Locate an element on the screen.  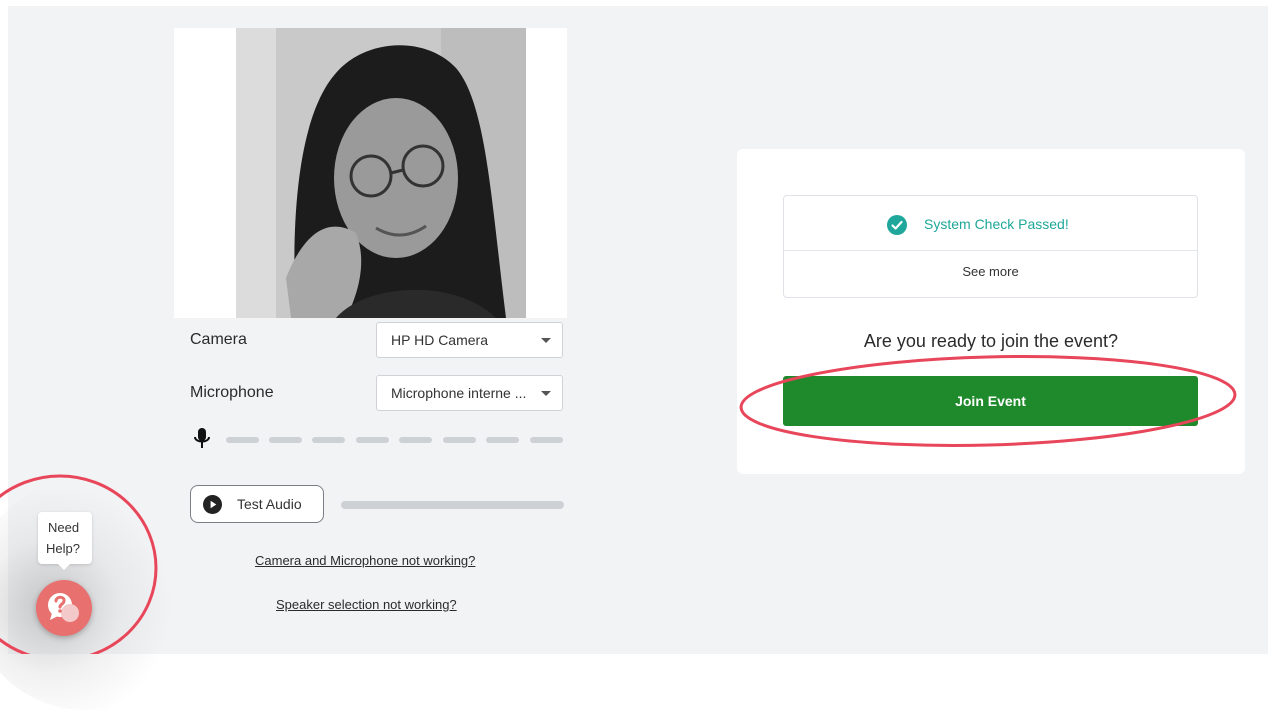
test-audio-label: Test Audio is located at coordinates (269, 504).